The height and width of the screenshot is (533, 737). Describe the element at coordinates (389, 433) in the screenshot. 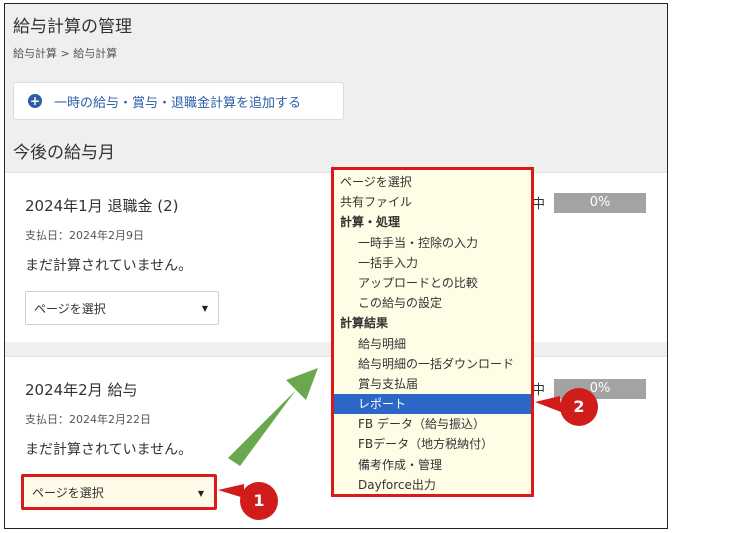

I see `arrow-overlay` at that location.